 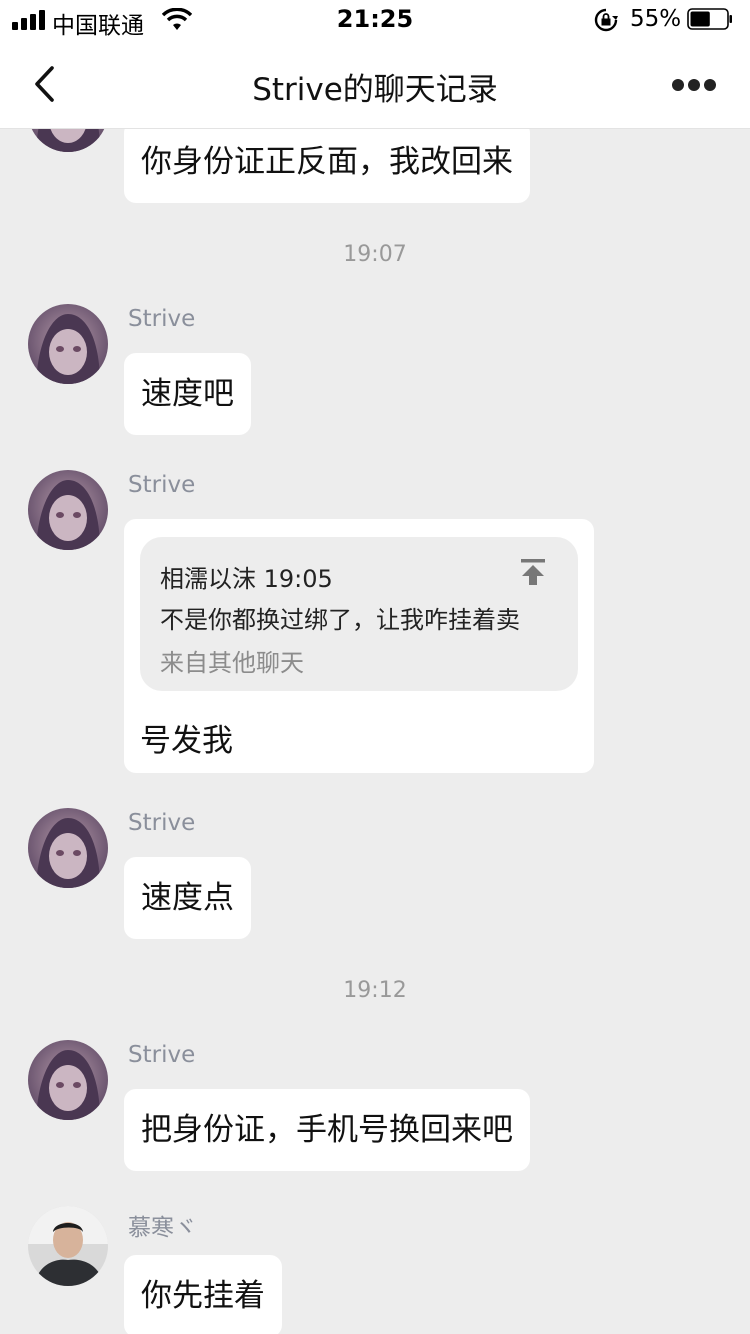 I want to click on pin-top-icon, so click(x=533, y=572).